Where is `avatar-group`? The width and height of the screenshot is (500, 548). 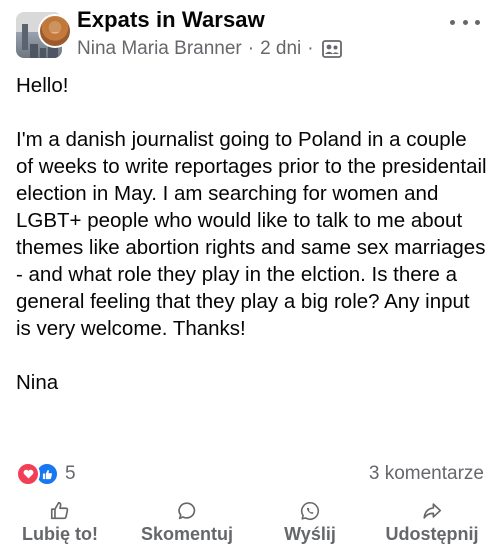 avatar-group is located at coordinates (44, 39).